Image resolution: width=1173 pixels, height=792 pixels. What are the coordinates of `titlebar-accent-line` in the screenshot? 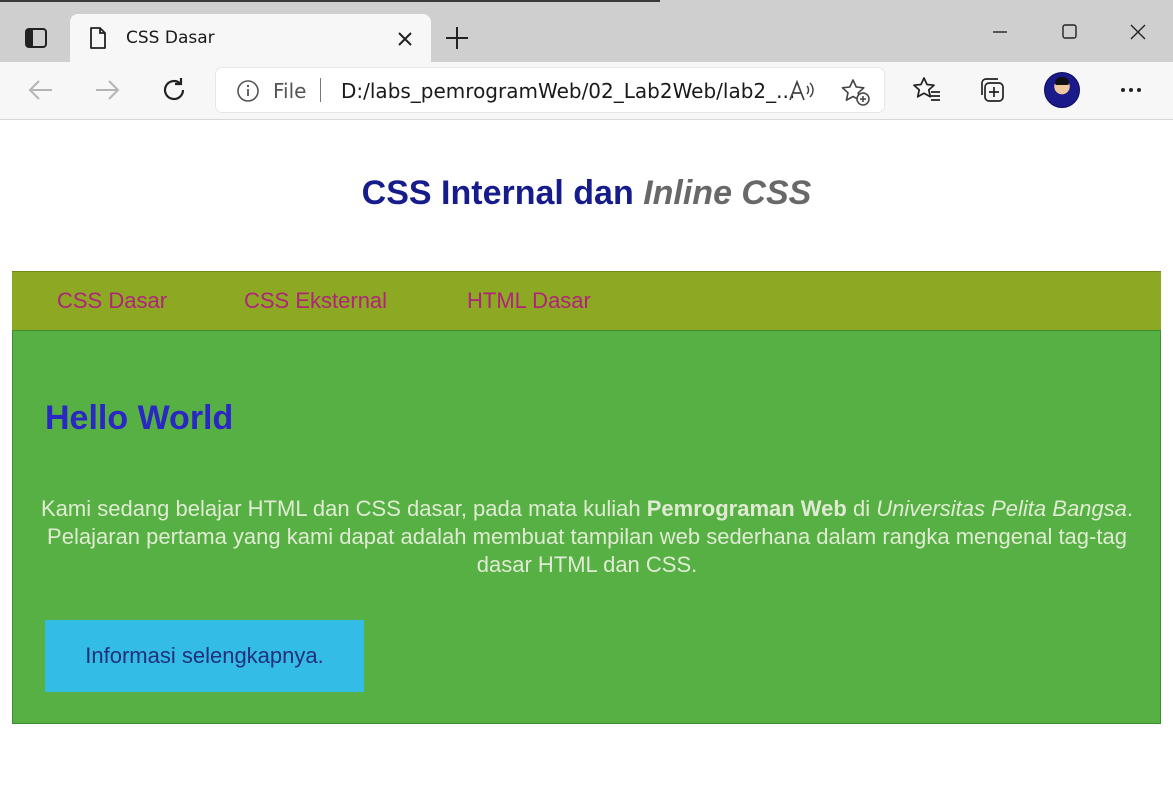 It's located at (330, 1).